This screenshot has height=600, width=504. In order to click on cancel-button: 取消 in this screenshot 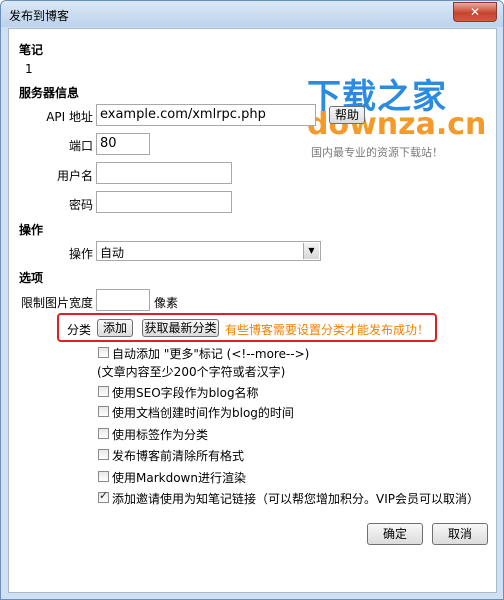, I will do `click(460, 534)`.